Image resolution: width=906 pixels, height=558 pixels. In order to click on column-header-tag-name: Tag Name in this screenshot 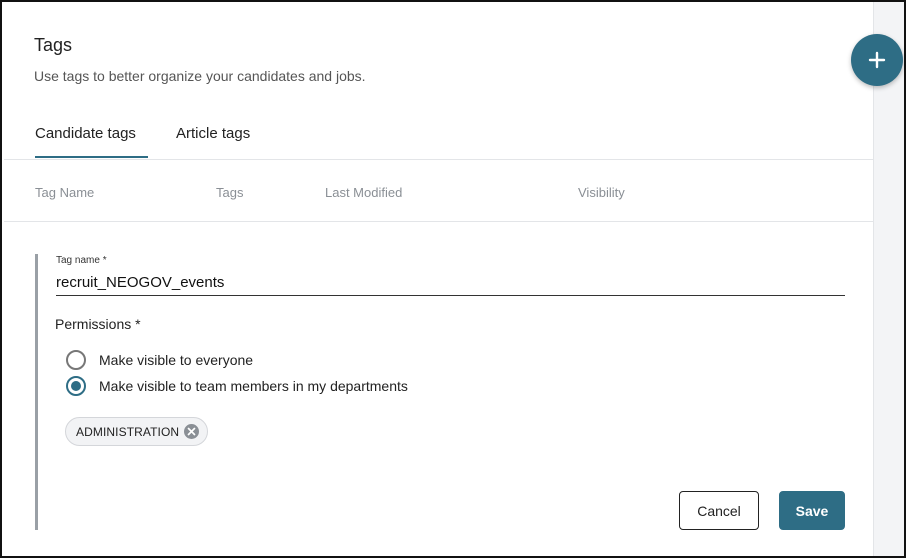, I will do `click(64, 192)`.